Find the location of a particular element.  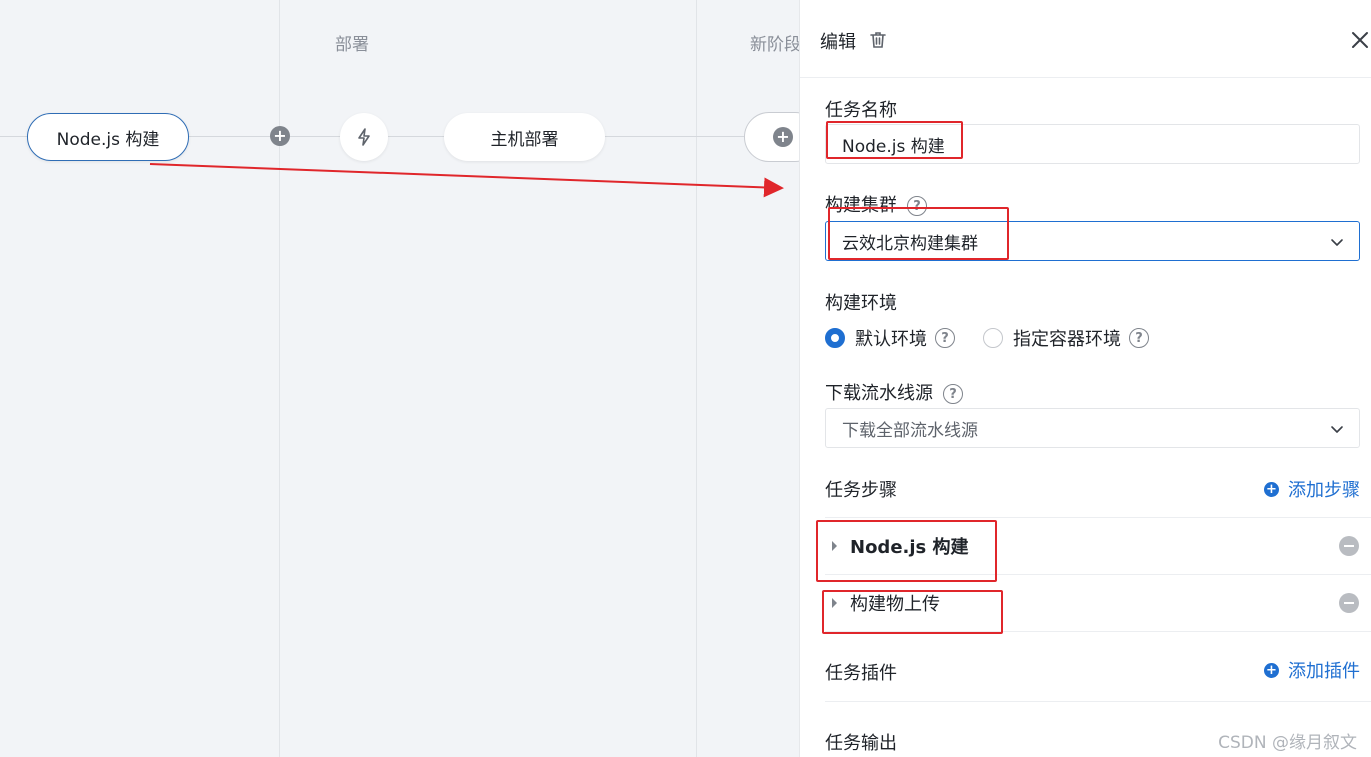

node-build: Node.js 构建 is located at coordinates (108, 137).